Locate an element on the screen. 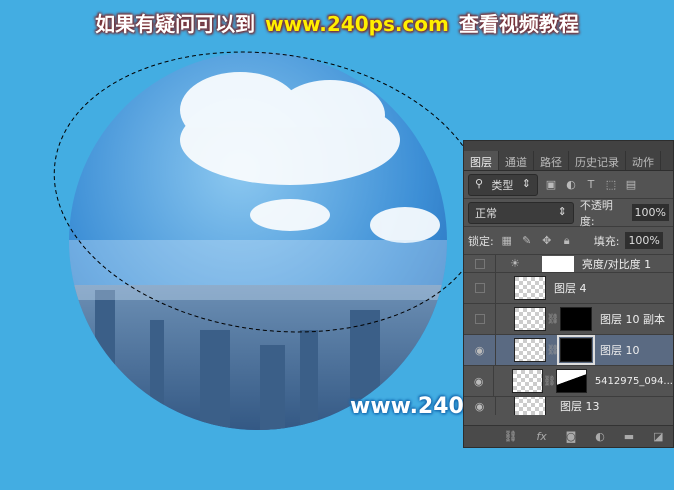  fill-label: 填充: is located at coordinates (606, 241).